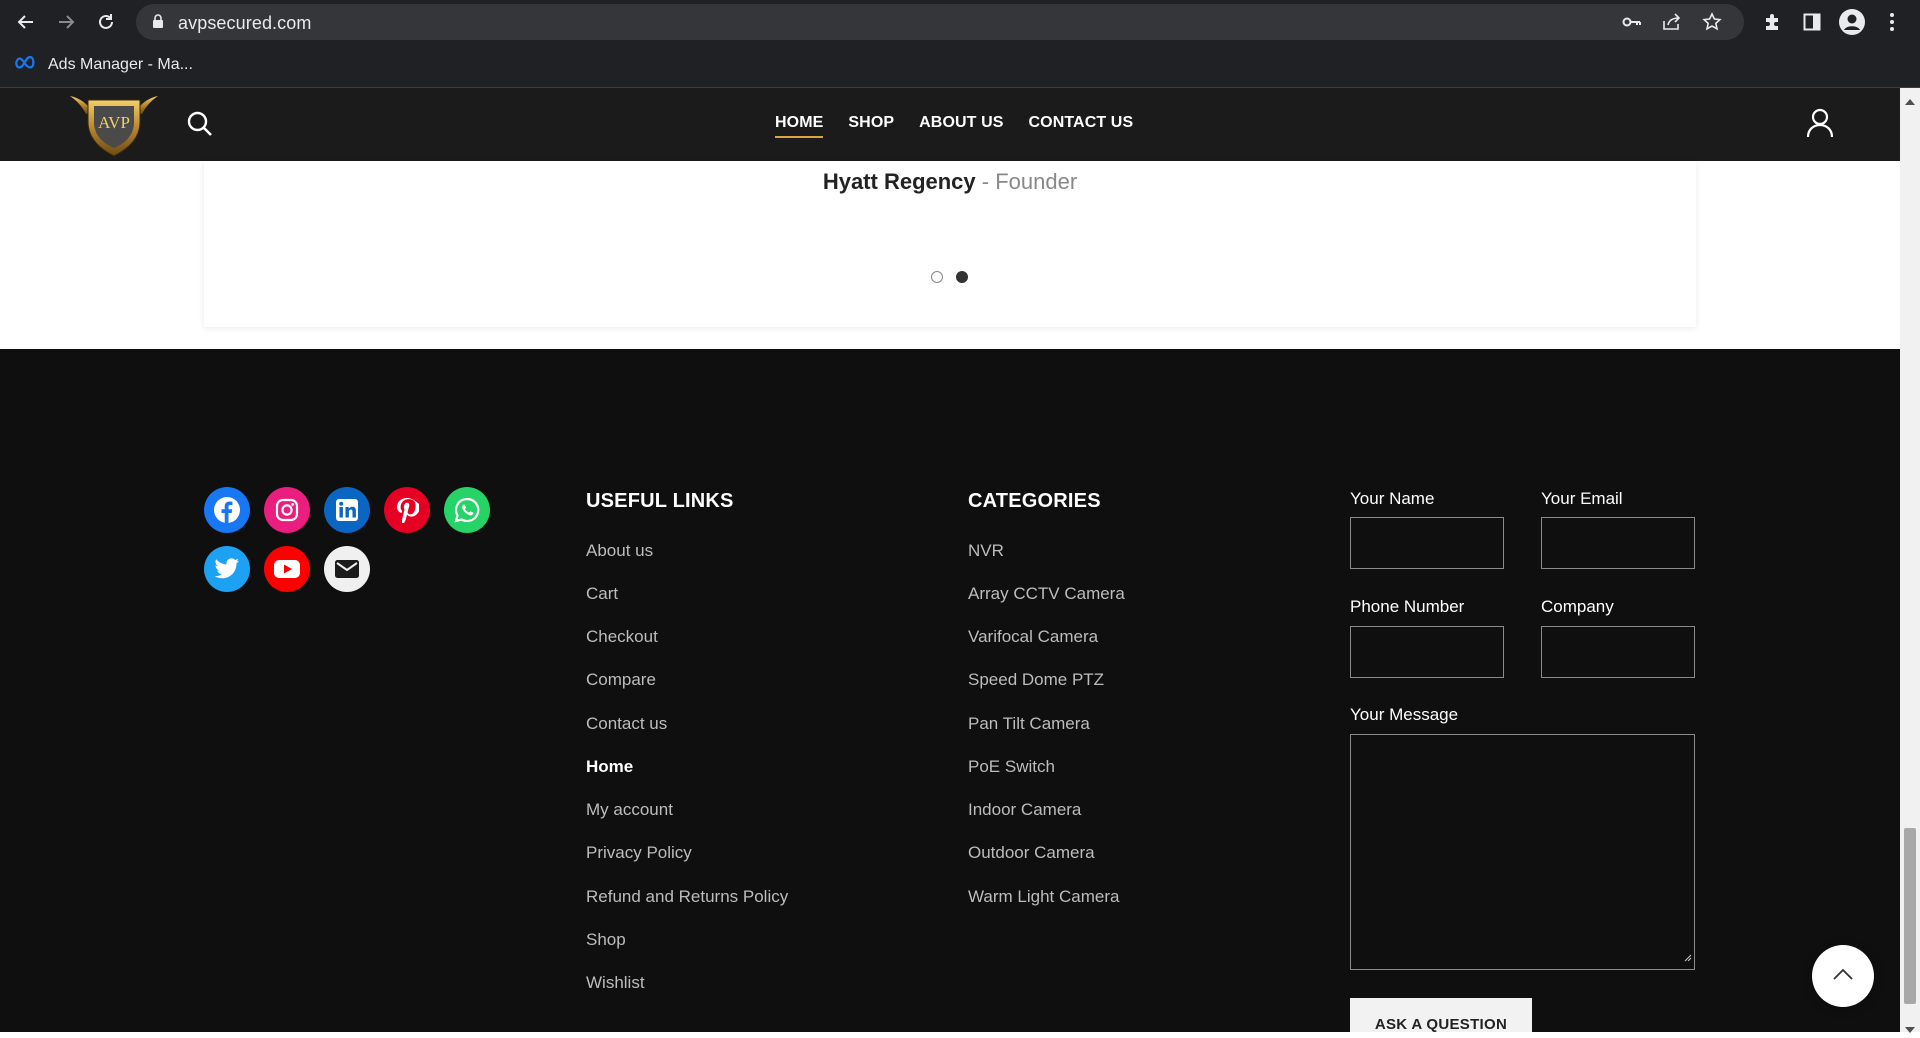 This screenshot has width=1920, height=1038. Describe the element at coordinates (1618, 652) in the screenshot. I see `company-field` at that location.